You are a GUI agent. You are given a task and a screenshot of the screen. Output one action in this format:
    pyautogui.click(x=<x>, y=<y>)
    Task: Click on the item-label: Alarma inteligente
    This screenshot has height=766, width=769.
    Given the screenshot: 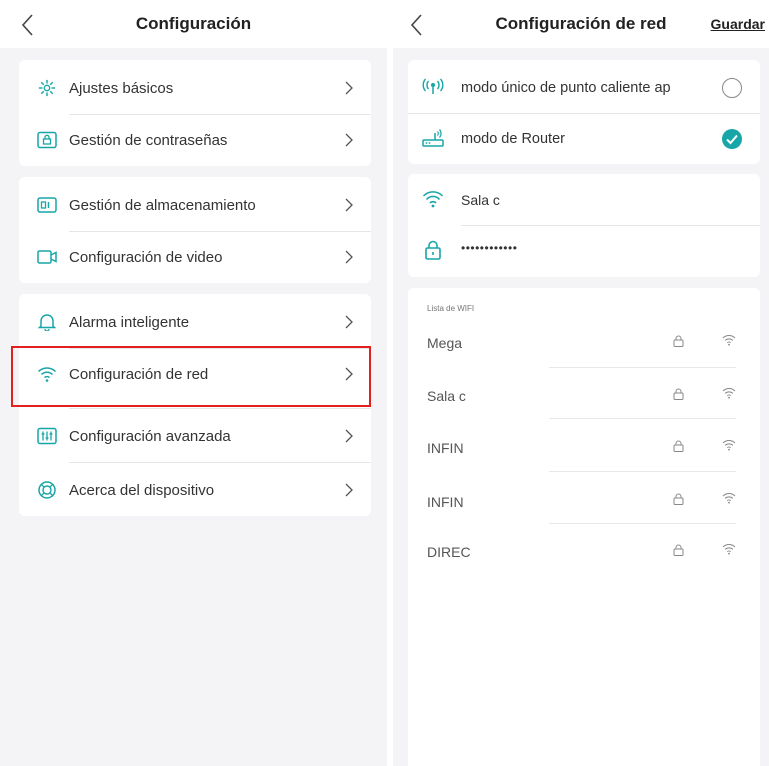 What is the action you would take?
    pyautogui.click(x=129, y=322)
    